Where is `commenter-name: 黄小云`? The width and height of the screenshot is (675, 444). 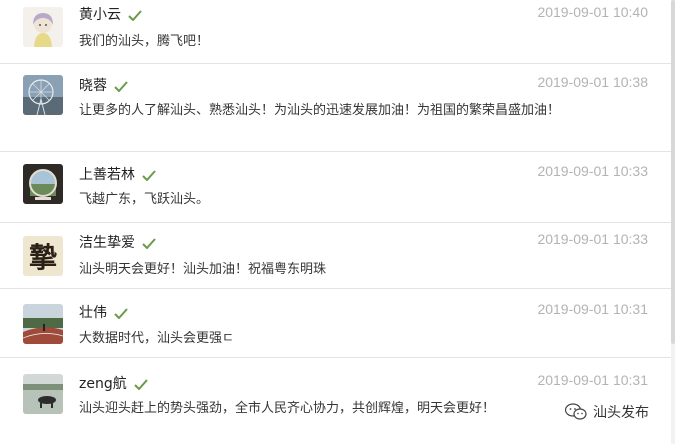 commenter-name: 黄小云 is located at coordinates (110, 15).